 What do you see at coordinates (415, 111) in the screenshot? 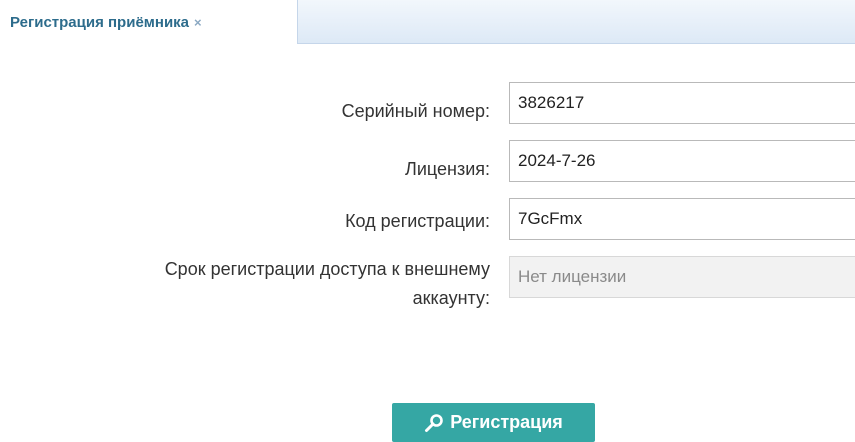
I see `serial-number-label: Серийный номер:` at bounding box center [415, 111].